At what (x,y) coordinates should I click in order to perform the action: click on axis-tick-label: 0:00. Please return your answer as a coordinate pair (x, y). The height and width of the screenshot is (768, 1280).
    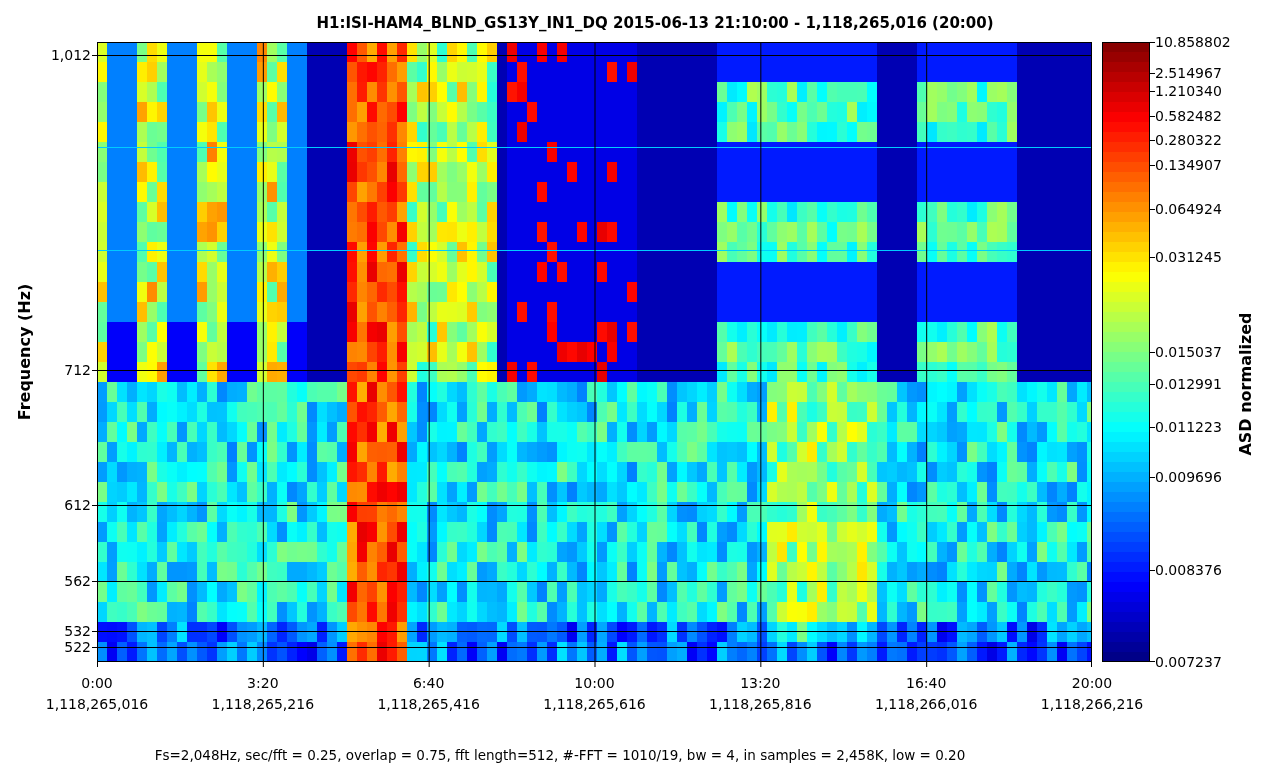
    Looking at the image, I should click on (97, 683).